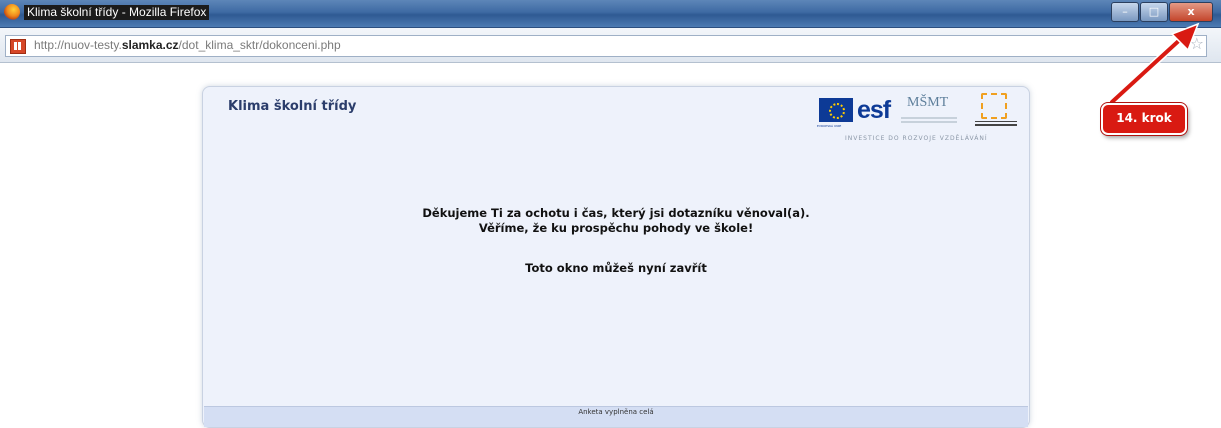 The width and height of the screenshot is (1221, 428). I want to click on eu-logo-caption: EVROPSKÁ UNIE, so click(829, 126).